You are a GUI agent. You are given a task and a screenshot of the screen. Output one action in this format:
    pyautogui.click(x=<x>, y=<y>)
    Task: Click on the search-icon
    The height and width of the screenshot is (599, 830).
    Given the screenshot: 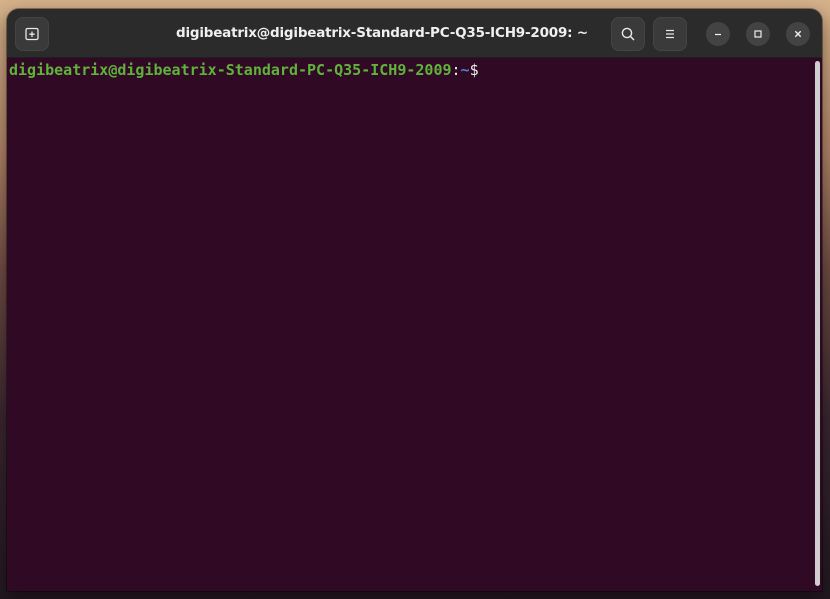 What is the action you would take?
    pyautogui.click(x=628, y=34)
    